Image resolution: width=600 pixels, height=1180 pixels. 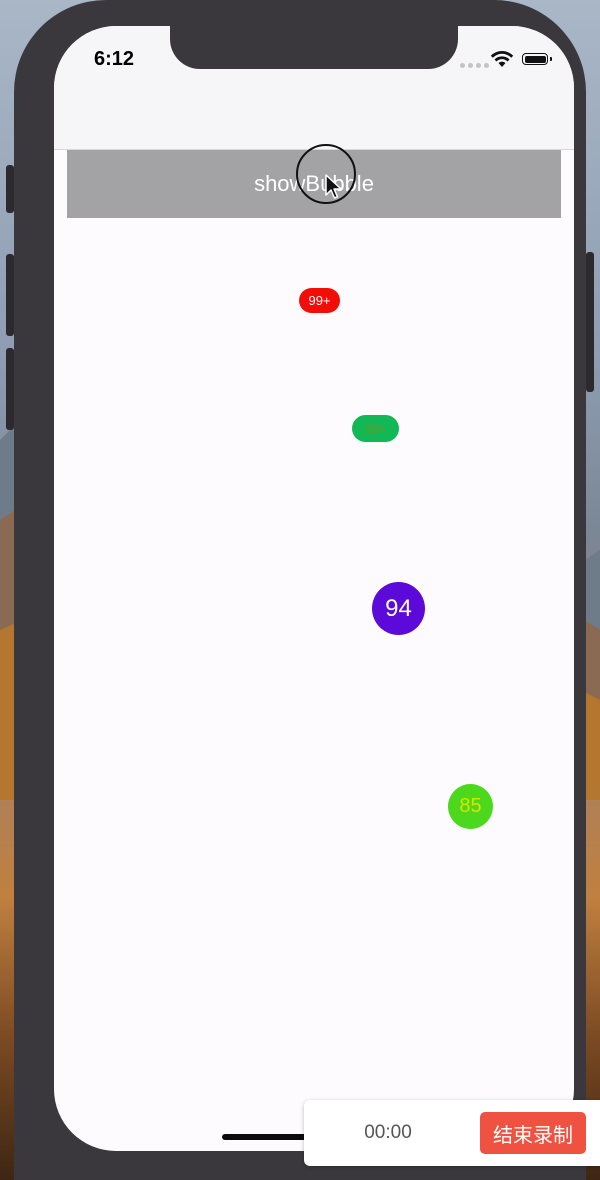 I want to click on touch-cursor, so click(x=326, y=174).